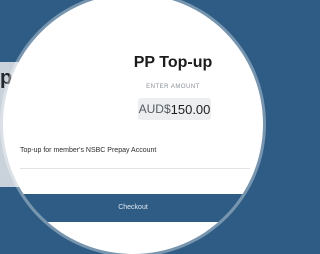 The image size is (320, 254). I want to click on checkout-button: Checkout, so click(133, 208).